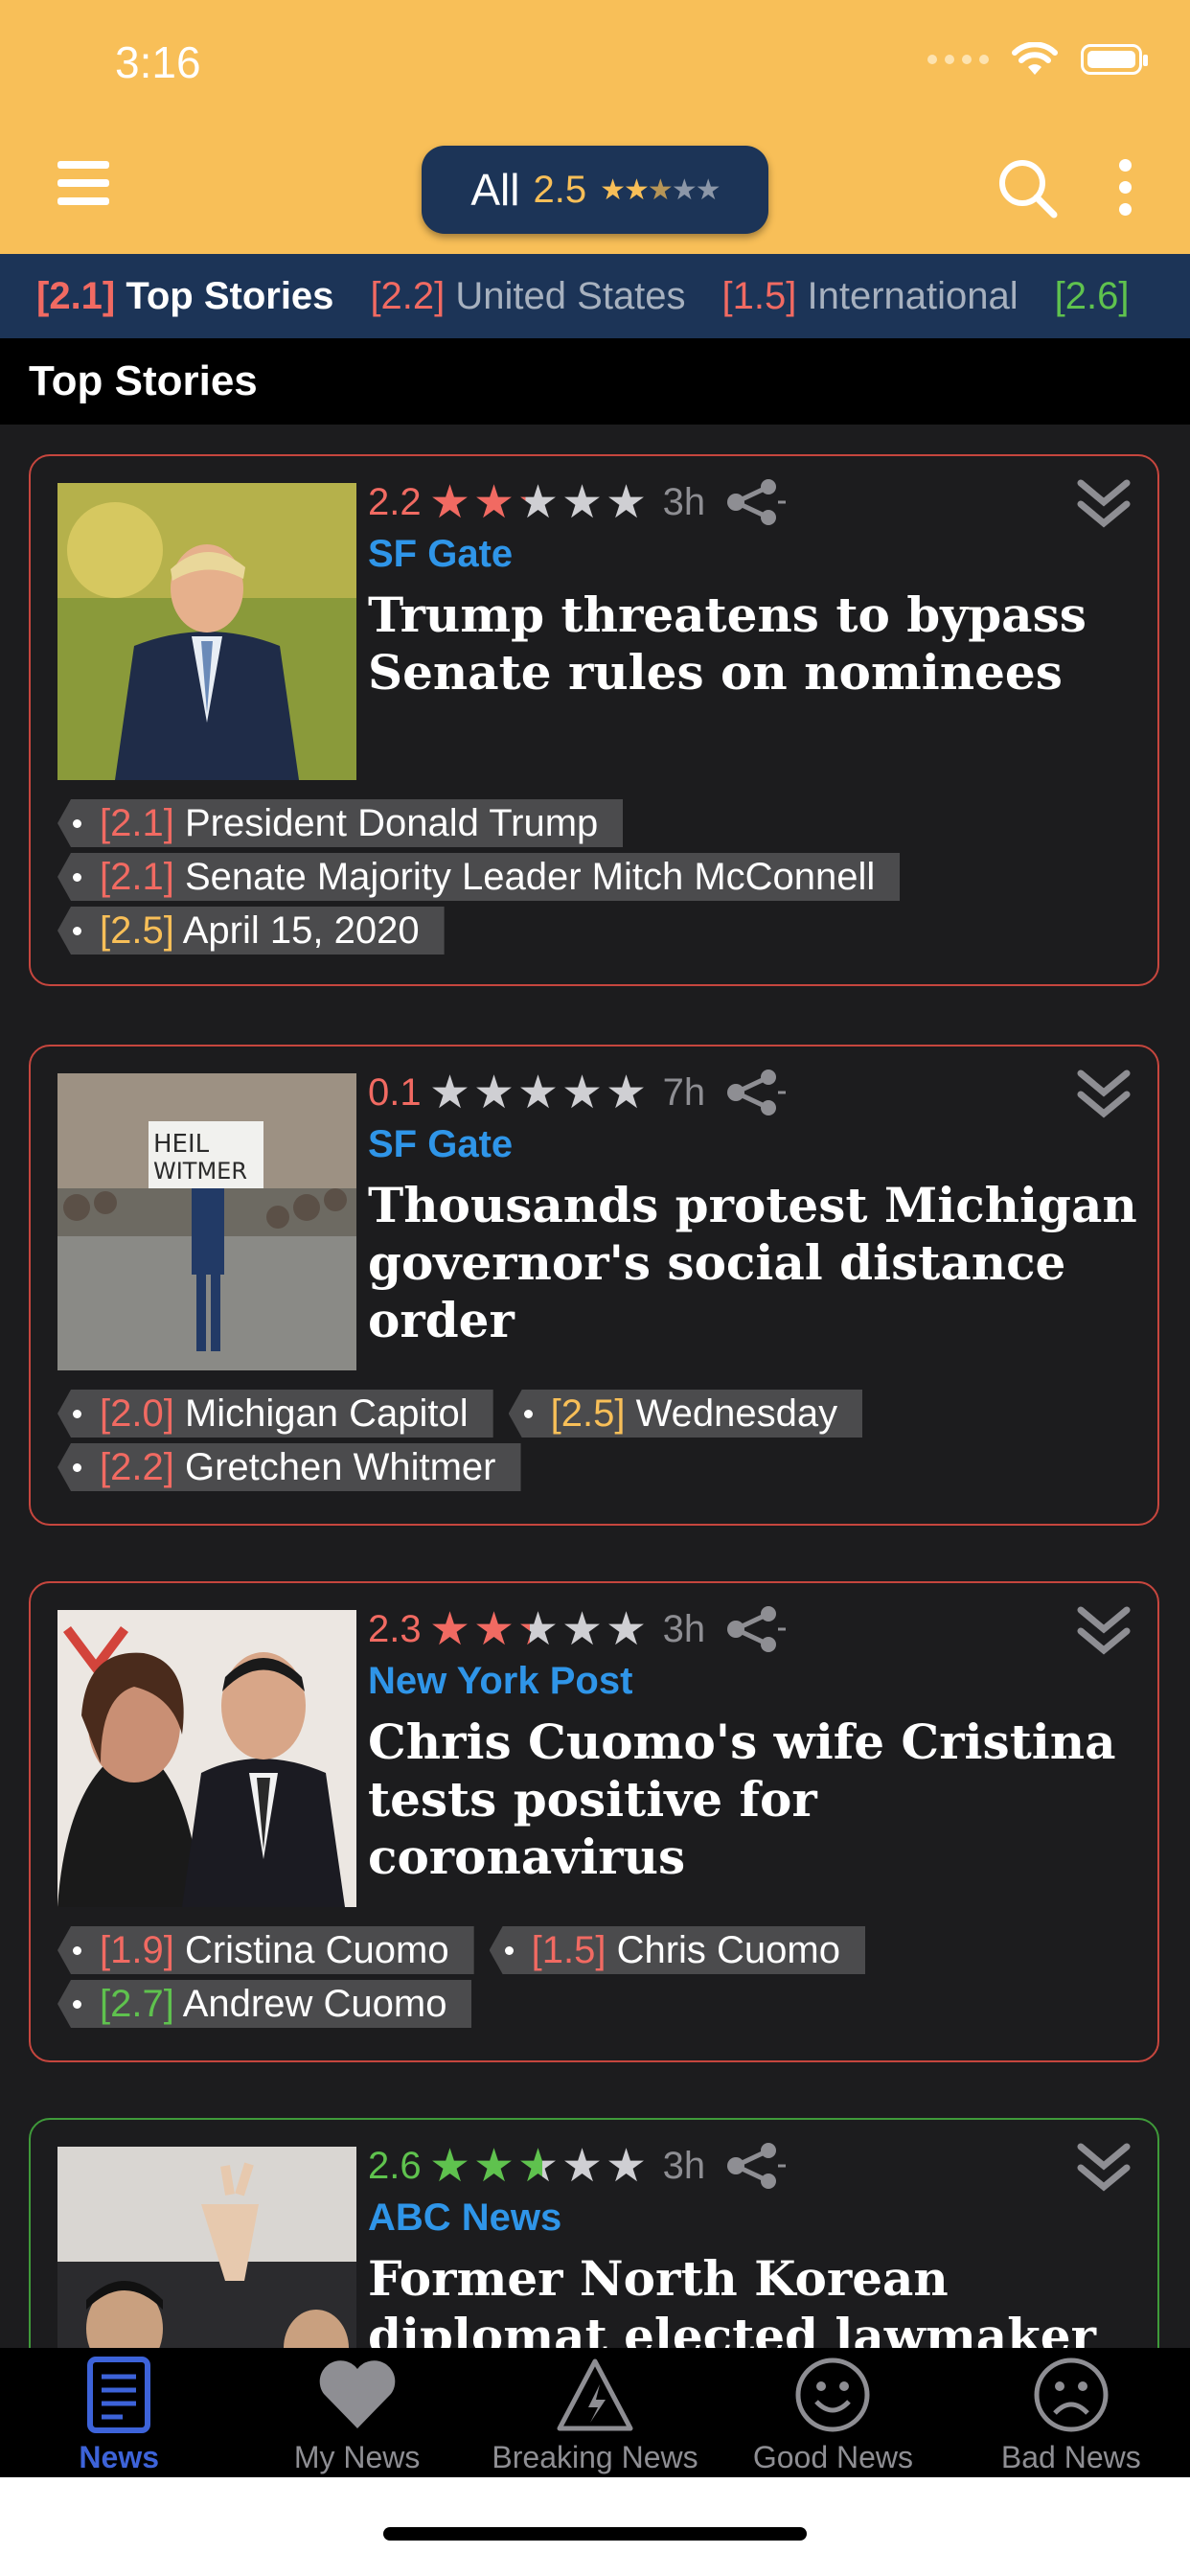  What do you see at coordinates (958, 59) in the screenshot?
I see `signal-icon` at bounding box center [958, 59].